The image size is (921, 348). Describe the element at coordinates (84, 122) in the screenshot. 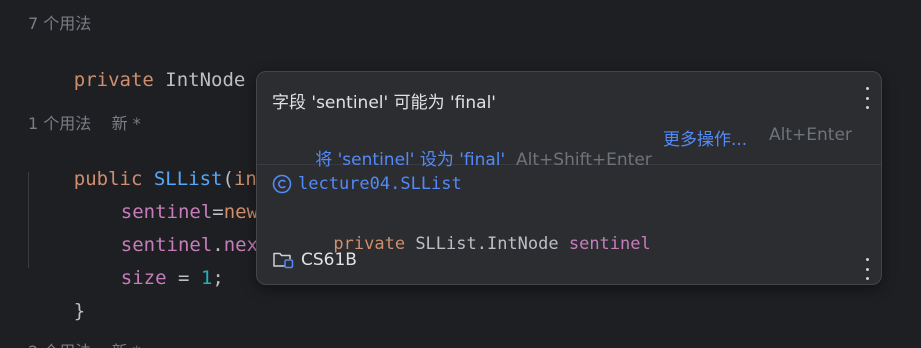

I see `usage-hint: 1 个用法 新 *` at that location.